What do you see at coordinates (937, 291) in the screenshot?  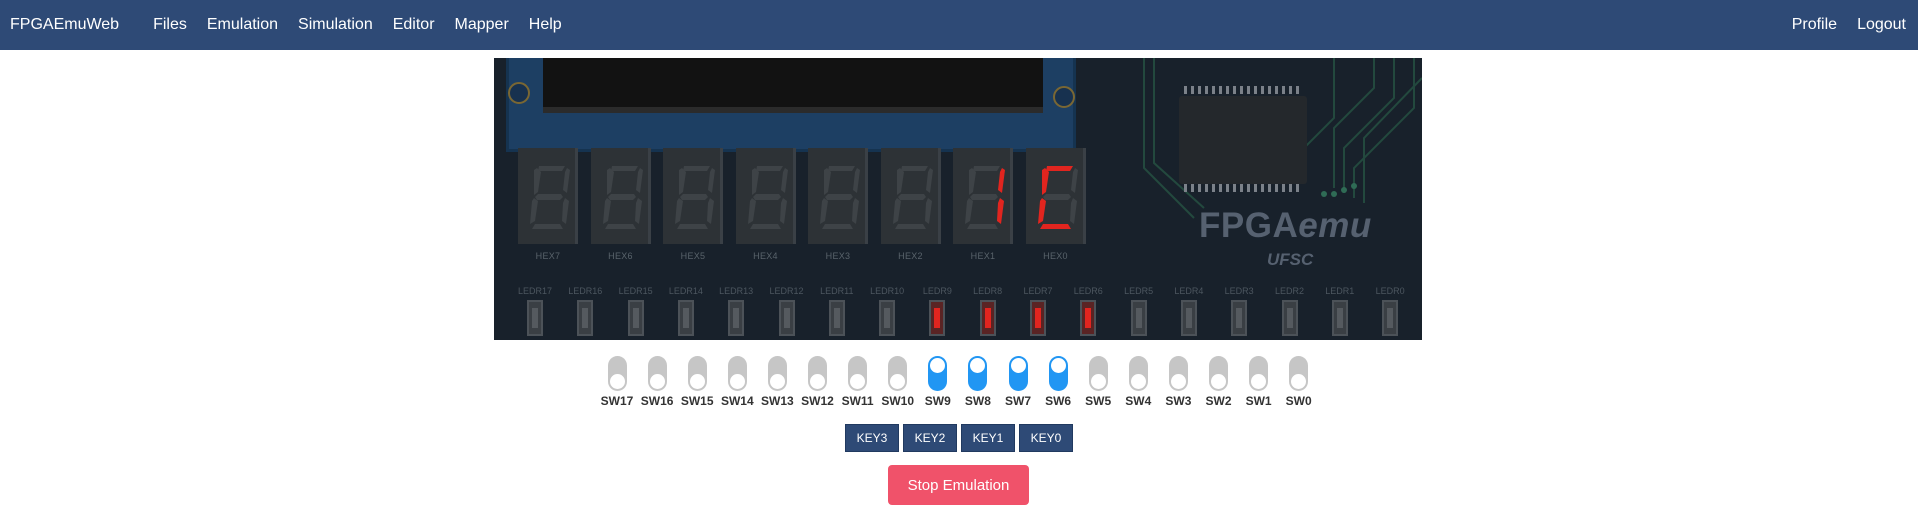 I see `led-label: LEDR9` at bounding box center [937, 291].